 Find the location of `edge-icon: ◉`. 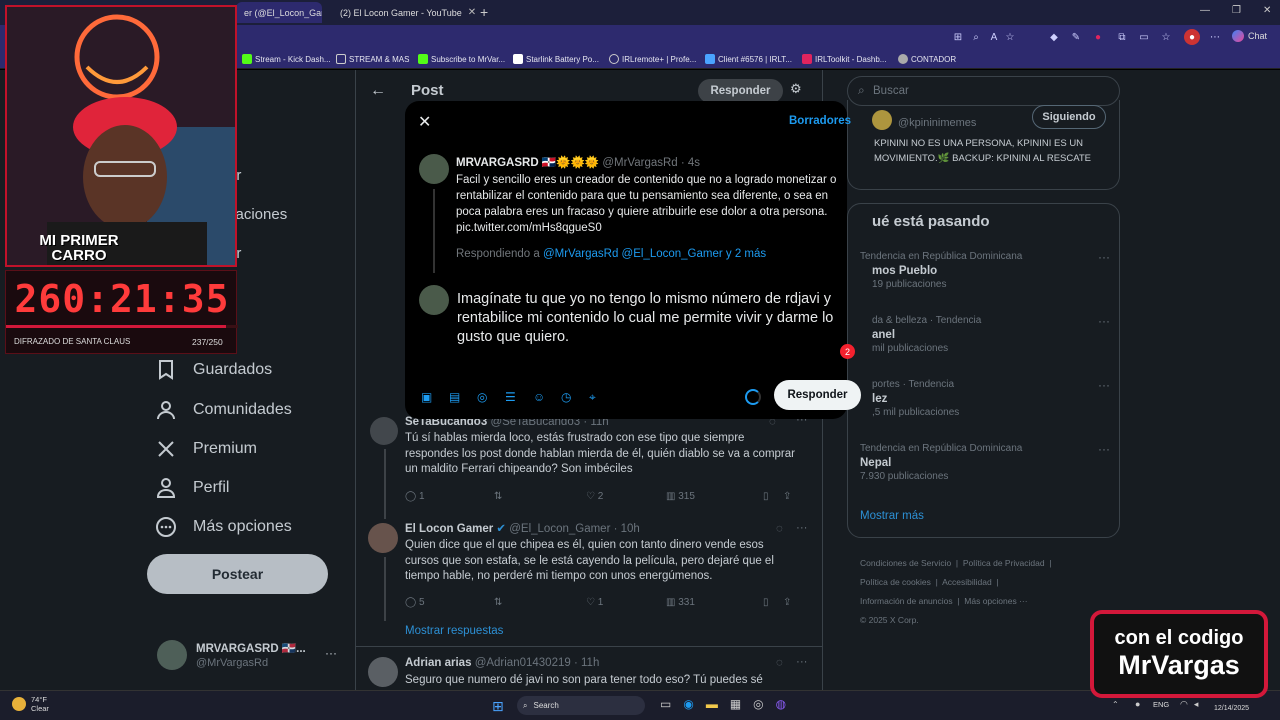

edge-icon: ◉ is located at coordinates (688, 704).